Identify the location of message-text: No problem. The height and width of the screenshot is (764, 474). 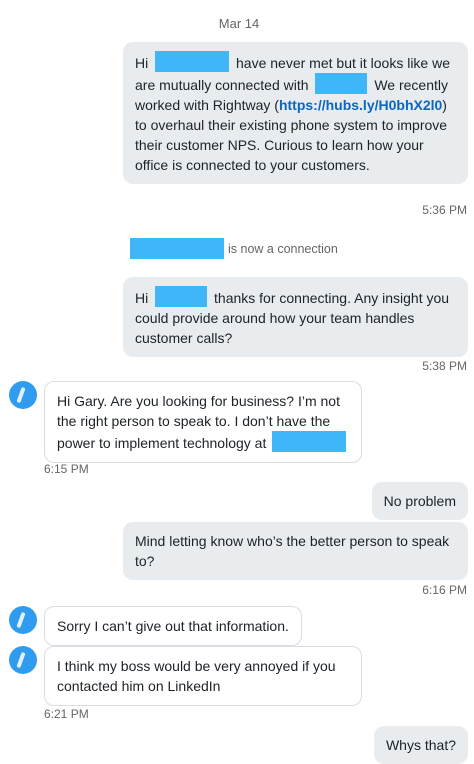
(419, 501).